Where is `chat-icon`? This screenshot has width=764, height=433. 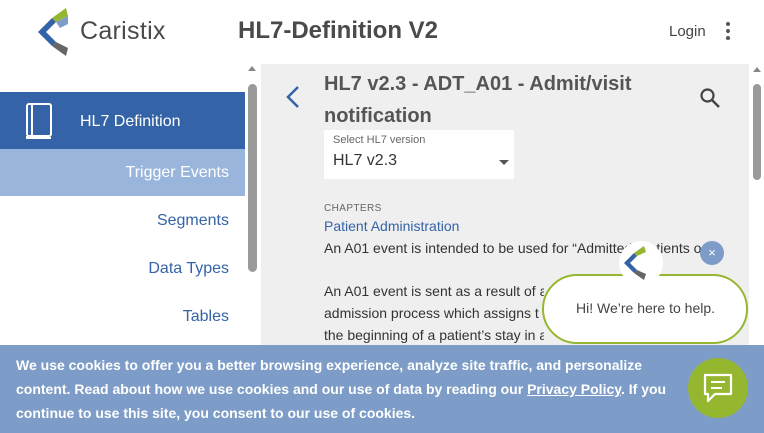
chat-icon is located at coordinates (718, 388).